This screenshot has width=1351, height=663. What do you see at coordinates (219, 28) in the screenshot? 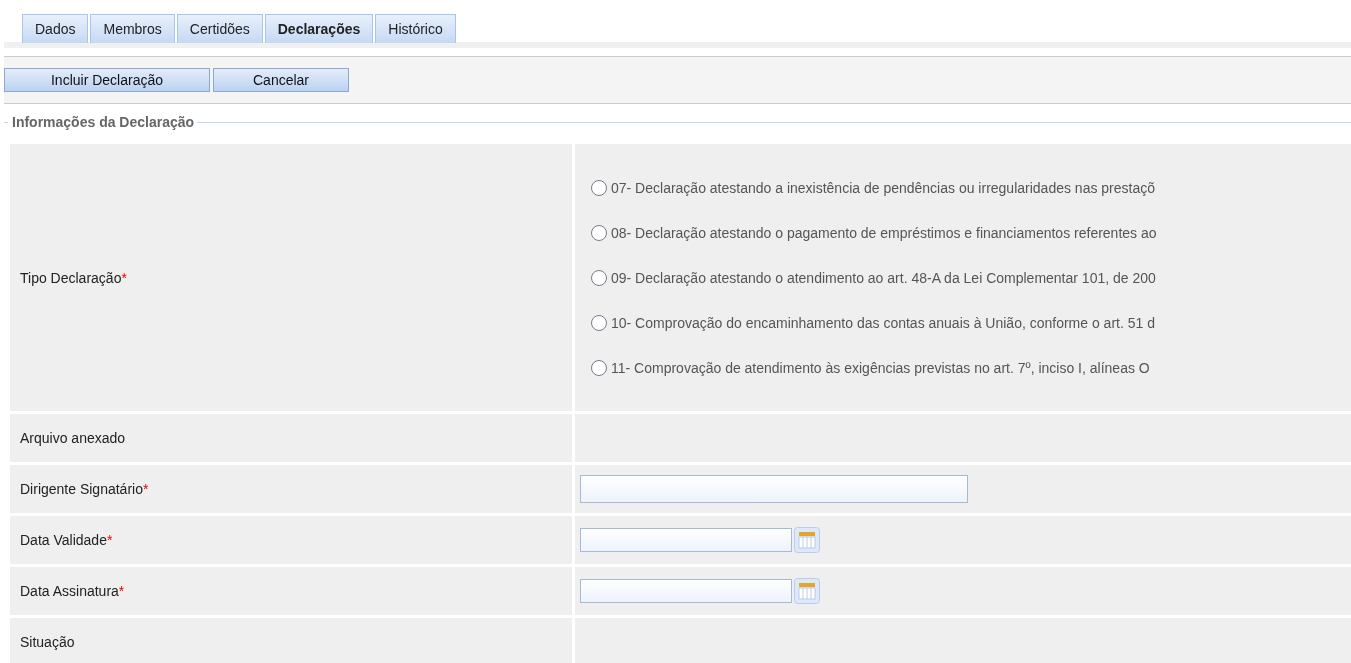
I see `tab: Certidões` at bounding box center [219, 28].